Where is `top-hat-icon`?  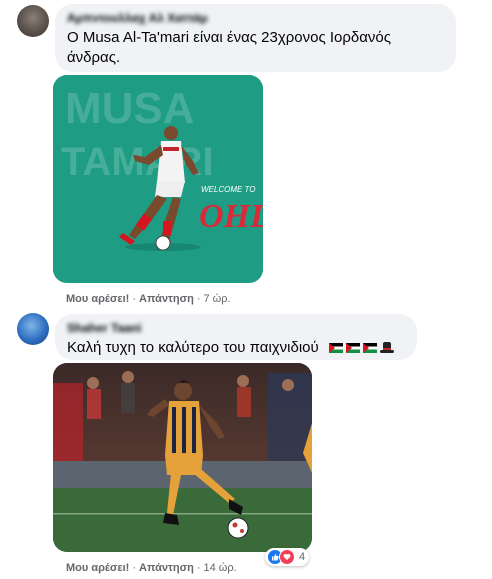
top-hat-icon is located at coordinates (386, 348).